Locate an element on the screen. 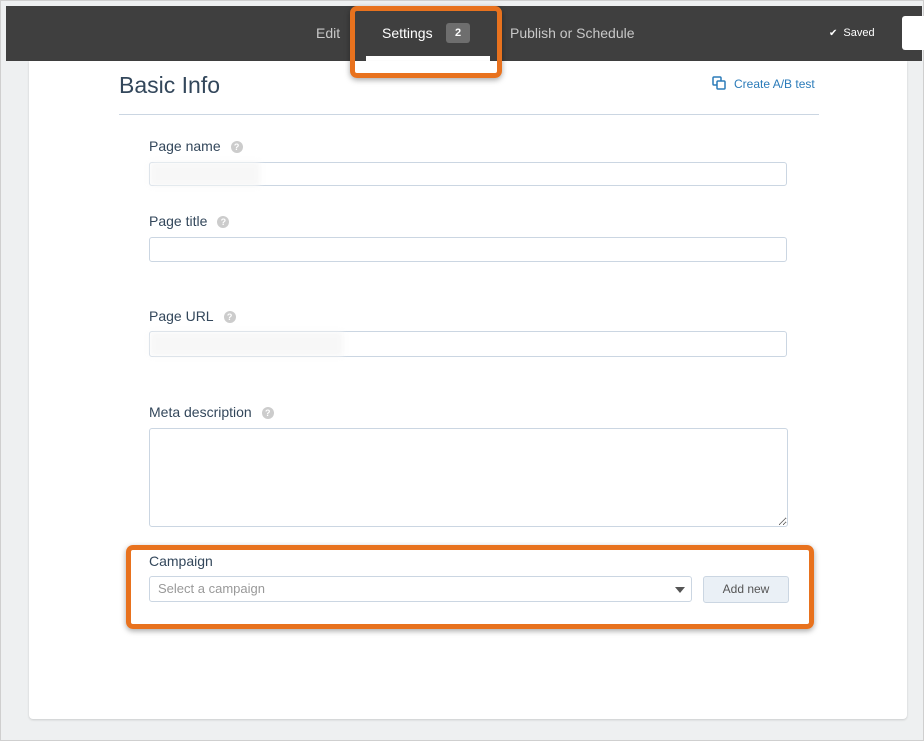 Image resolution: width=924 pixels, height=741 pixels. meta-description-textarea is located at coordinates (468, 477).